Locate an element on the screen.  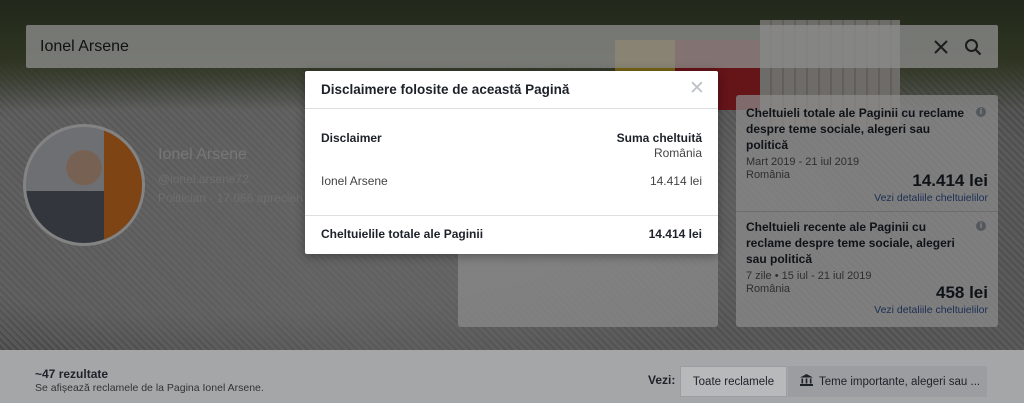
modal-header: Disclaimere folosite de această Pagină ✕ is located at coordinates (511, 90).